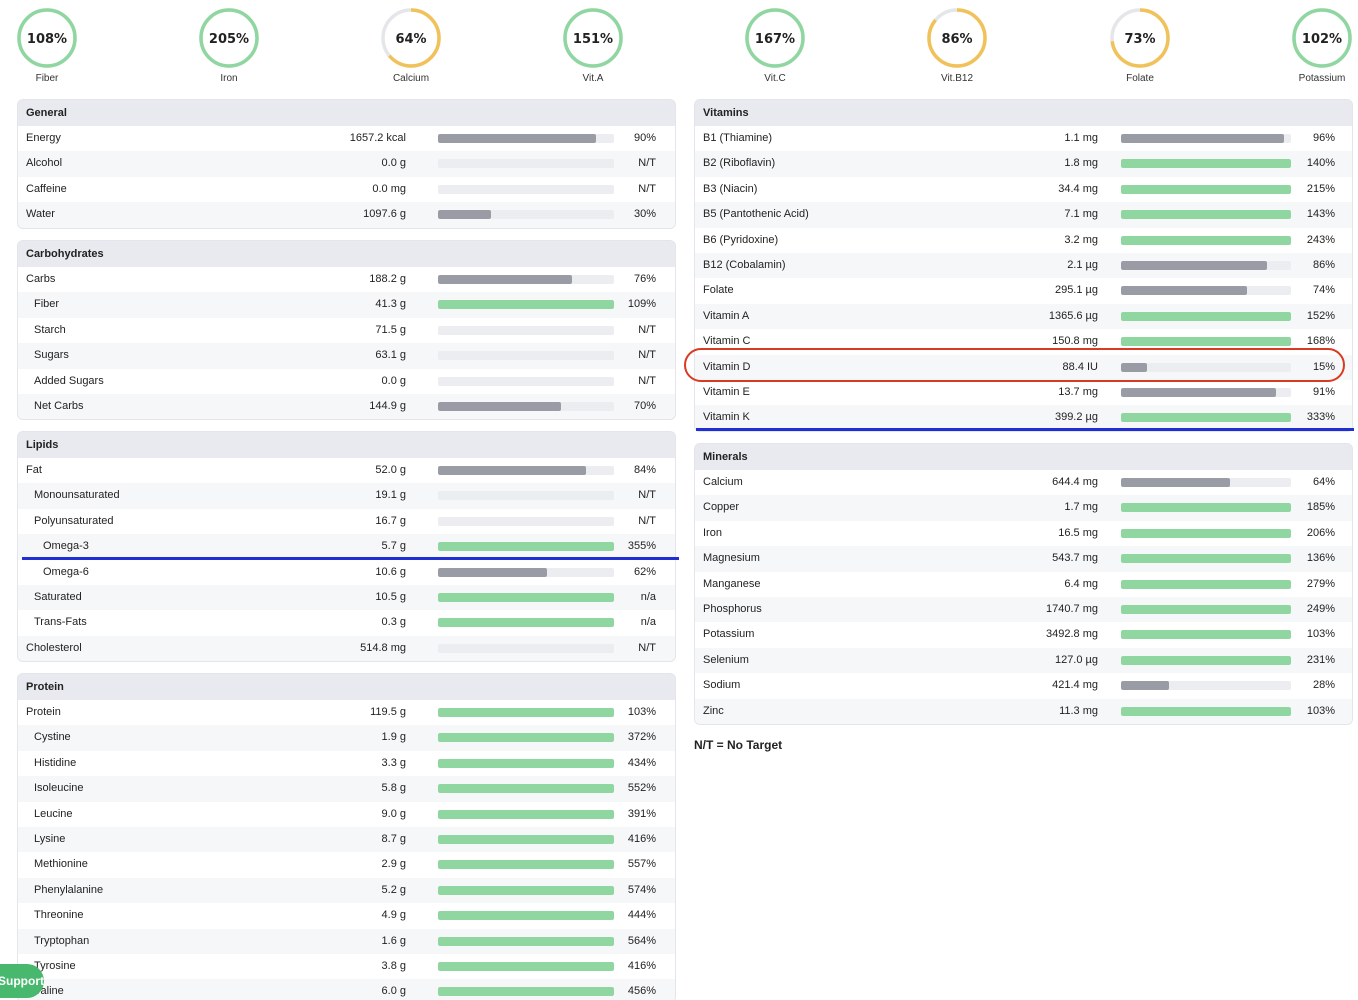 This screenshot has width=1358, height=1000. Describe the element at coordinates (346, 839) in the screenshot. I see `nutrient-row: Lysine 8.7 g 416%` at that location.